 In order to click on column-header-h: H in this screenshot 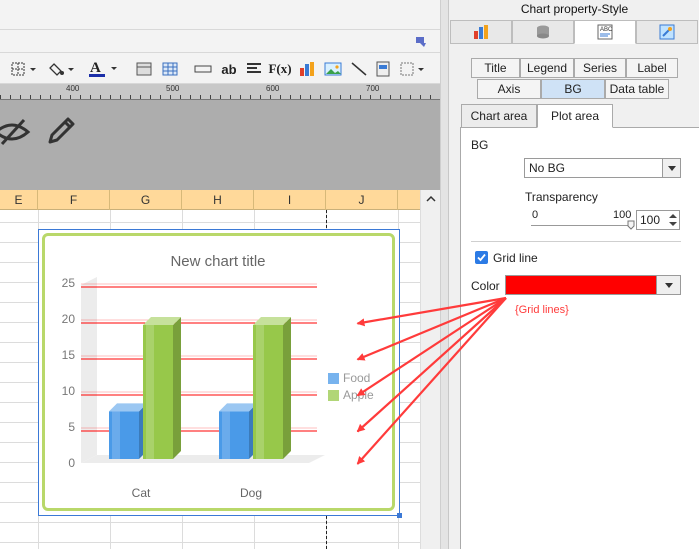, I will do `click(218, 200)`.